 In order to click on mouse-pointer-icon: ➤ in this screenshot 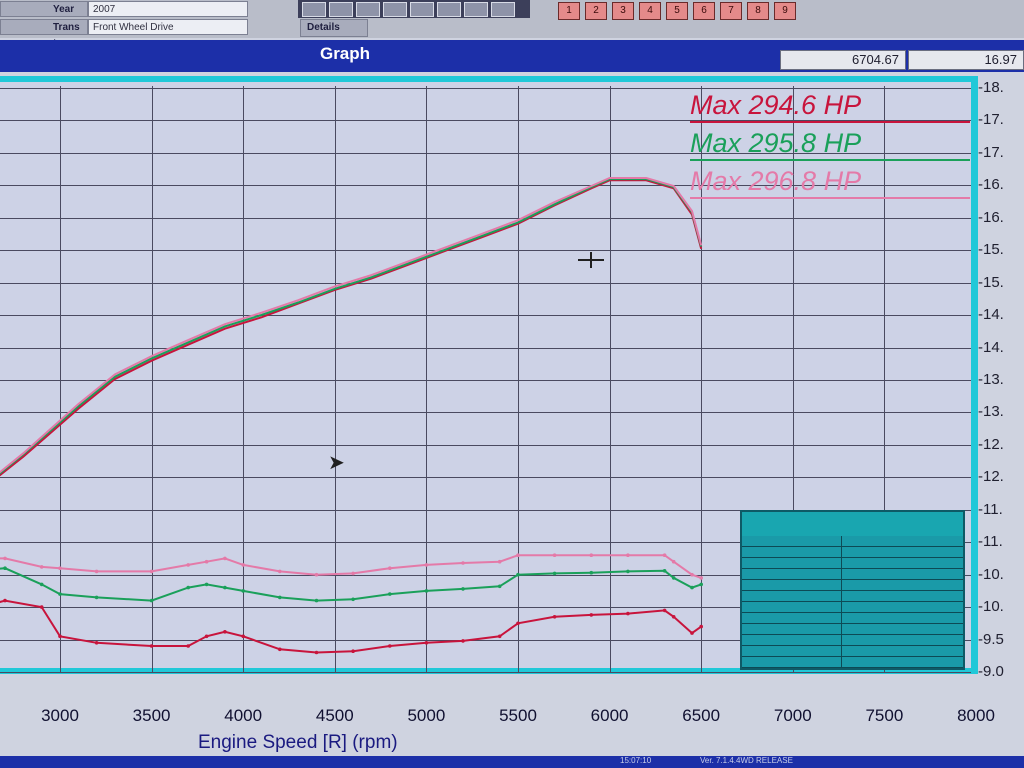, I will do `click(336, 463)`.